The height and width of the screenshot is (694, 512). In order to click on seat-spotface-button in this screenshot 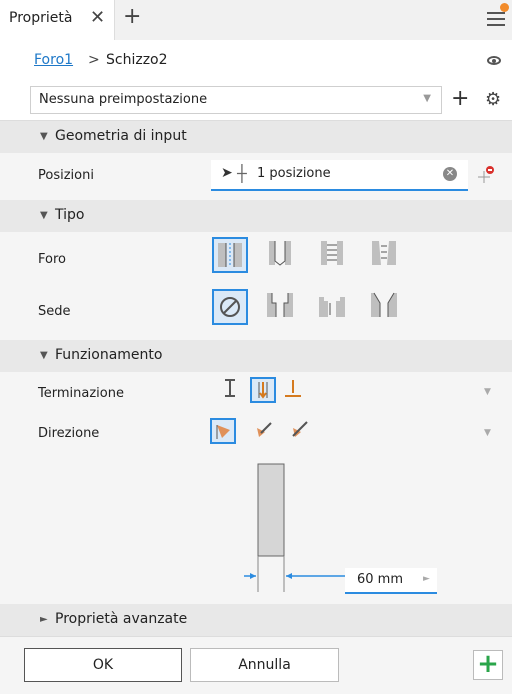, I will do `click(334, 307)`.